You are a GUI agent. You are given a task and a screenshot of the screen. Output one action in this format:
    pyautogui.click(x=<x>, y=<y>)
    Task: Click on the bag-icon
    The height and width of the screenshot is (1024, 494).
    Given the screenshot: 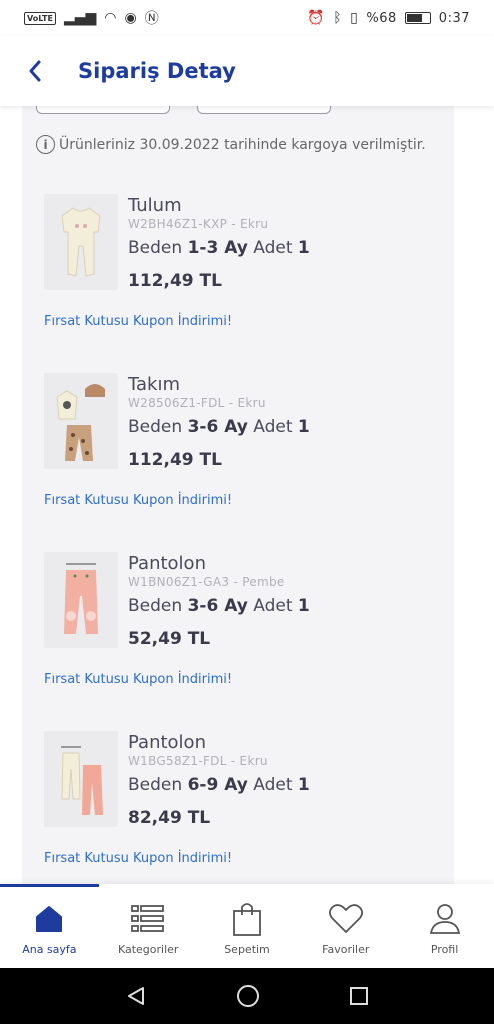 What is the action you would take?
    pyautogui.click(x=247, y=919)
    